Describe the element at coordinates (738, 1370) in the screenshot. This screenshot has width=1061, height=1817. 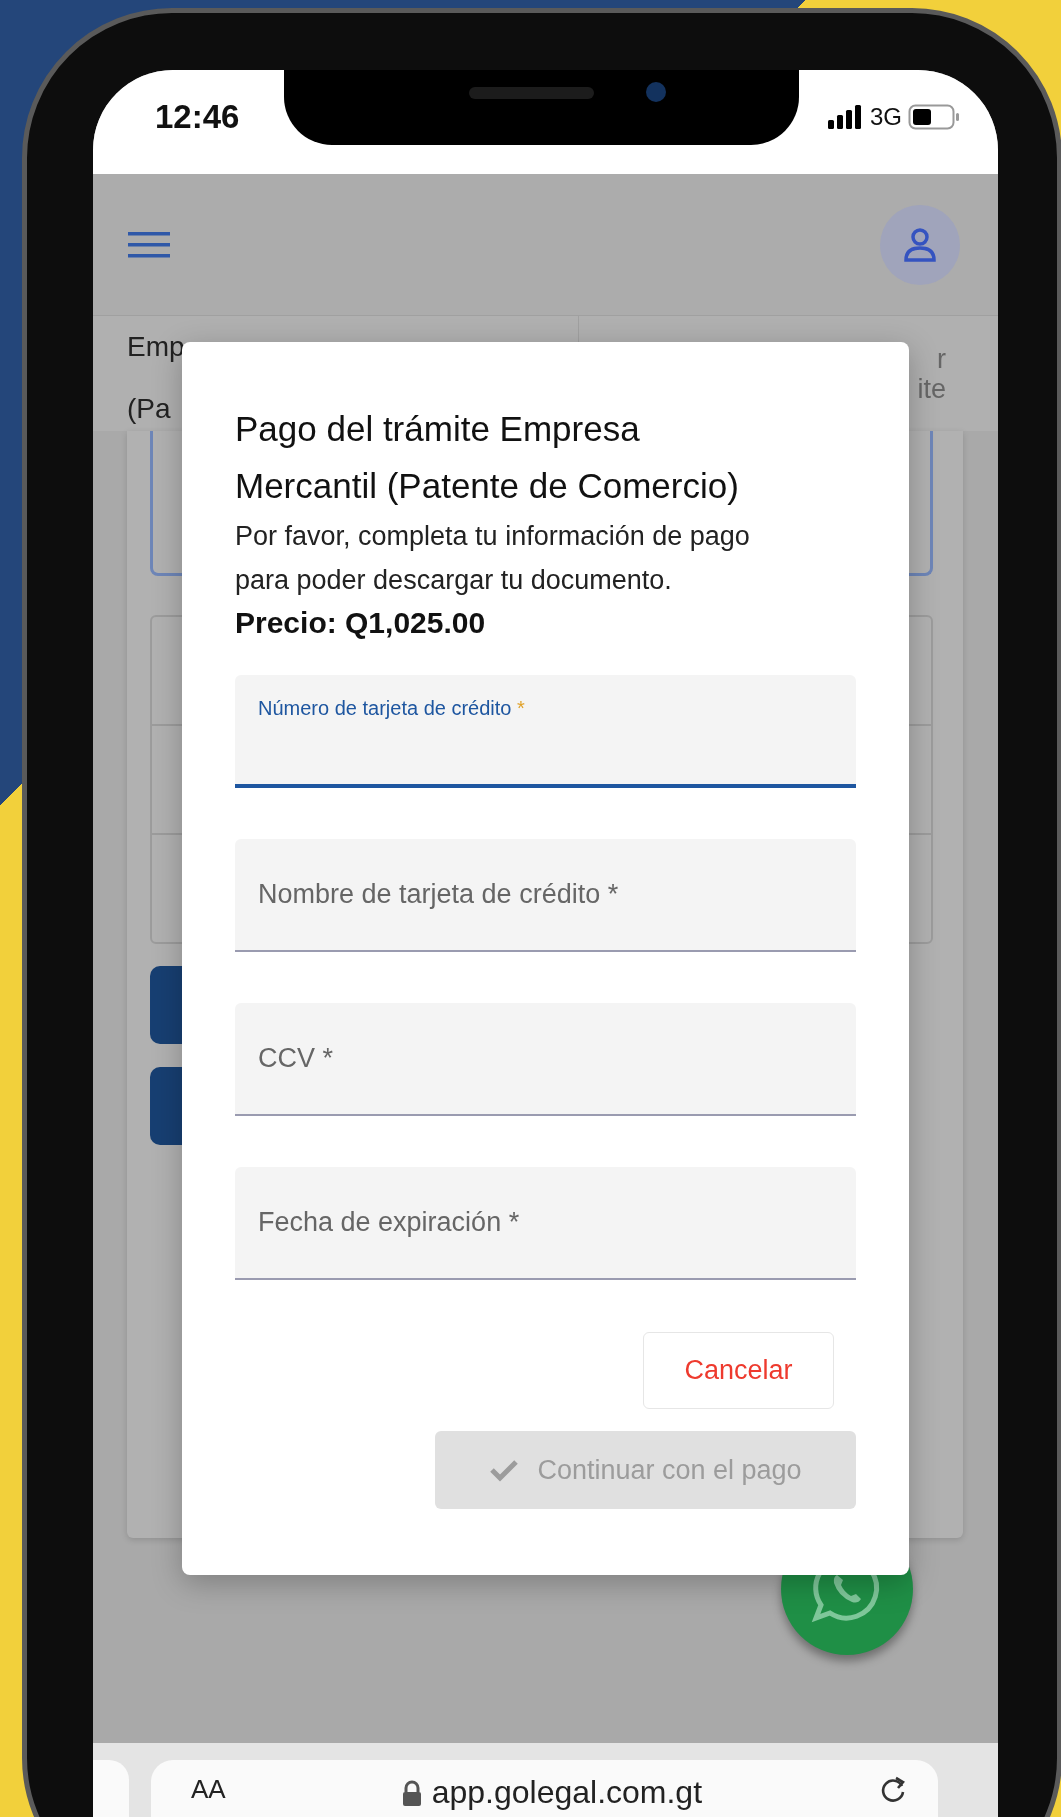
I see `cancel-button: Cancelar` at that location.